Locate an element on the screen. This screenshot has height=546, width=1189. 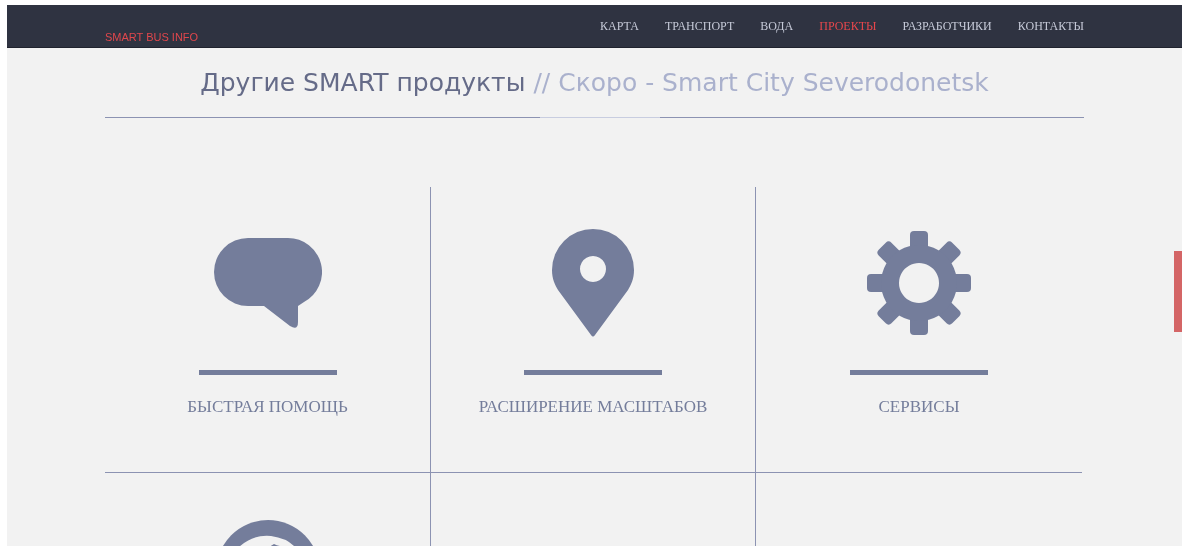
gear-icon is located at coordinates (919, 283).